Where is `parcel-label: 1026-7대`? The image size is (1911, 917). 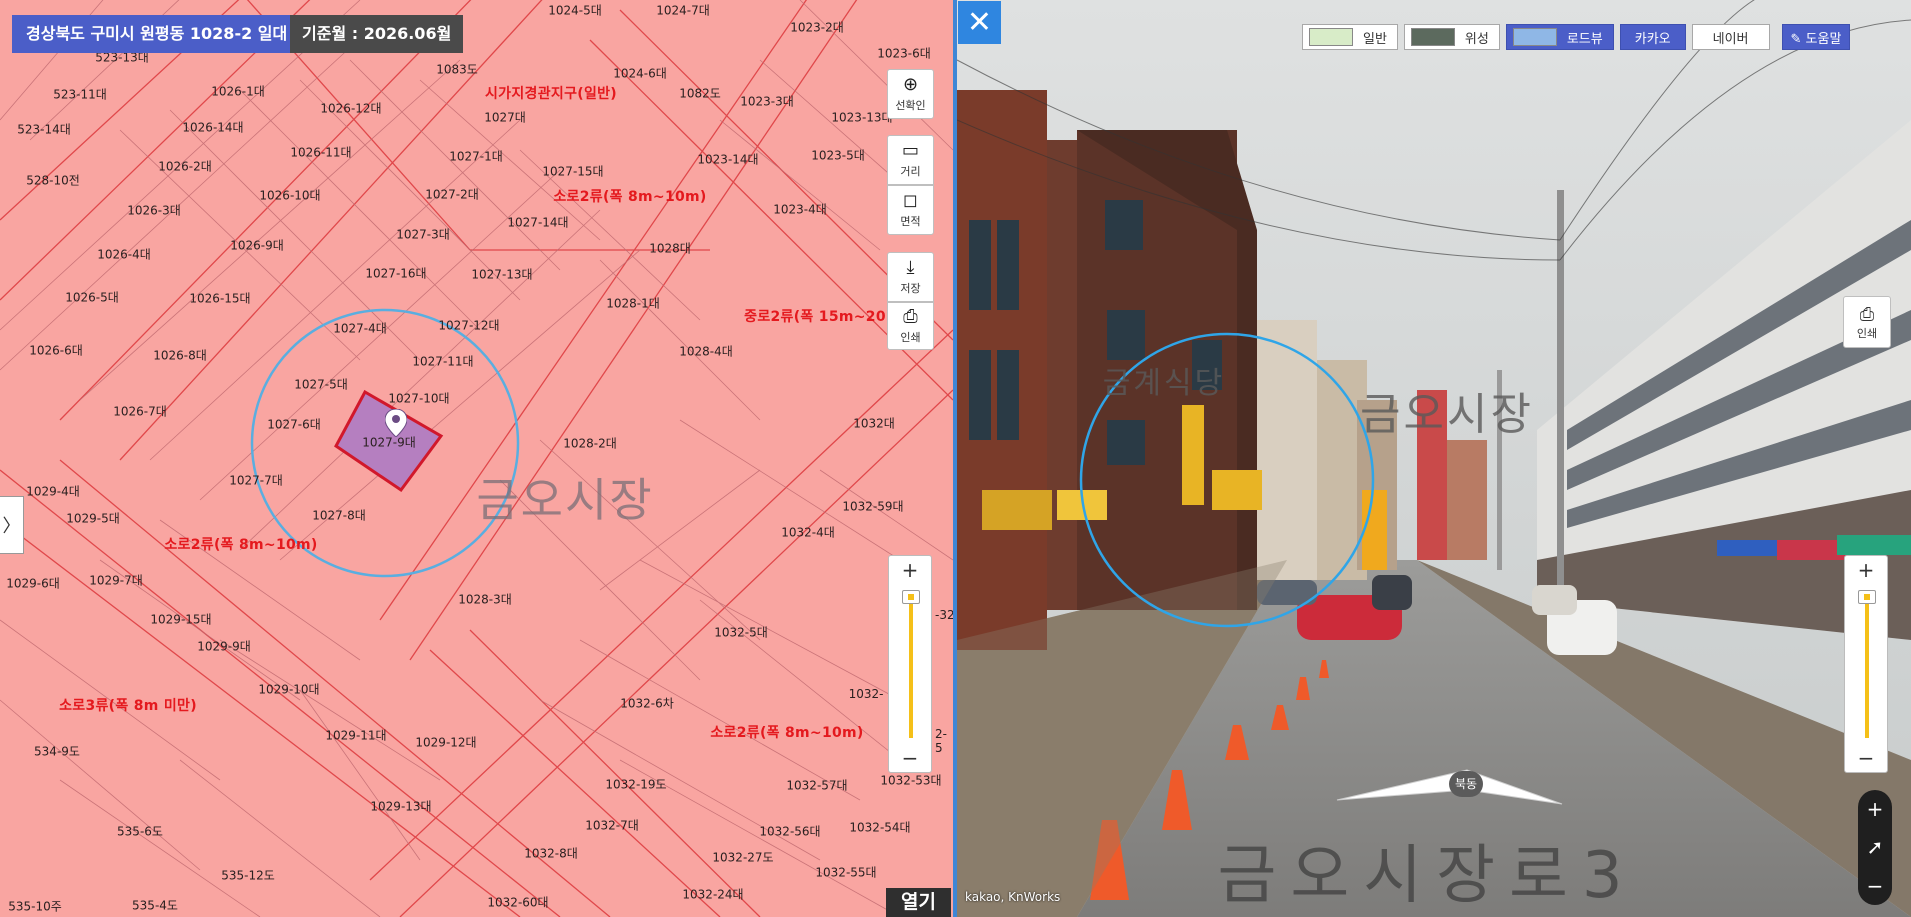
parcel-label: 1026-7대 is located at coordinates (140, 411).